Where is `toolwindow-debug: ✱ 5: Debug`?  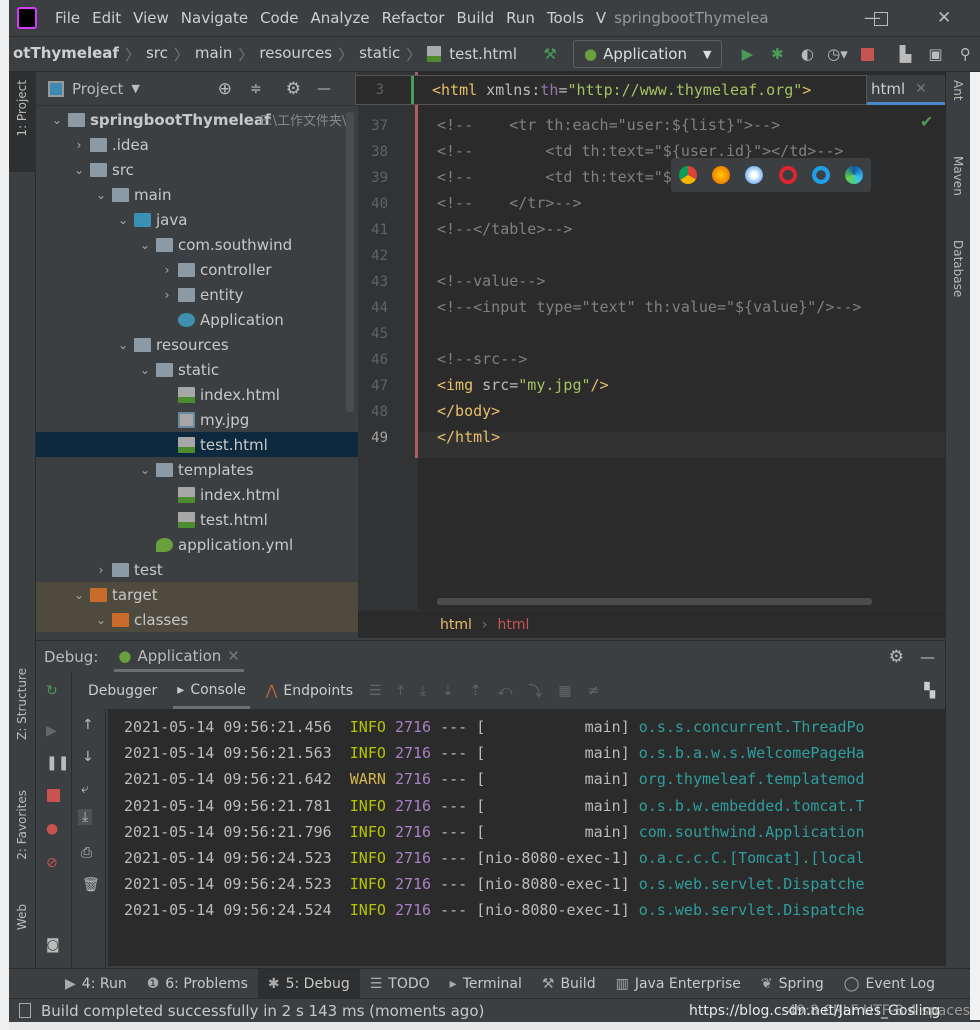
toolwindow-debug: ✱ 5: Debug is located at coordinates (308, 983).